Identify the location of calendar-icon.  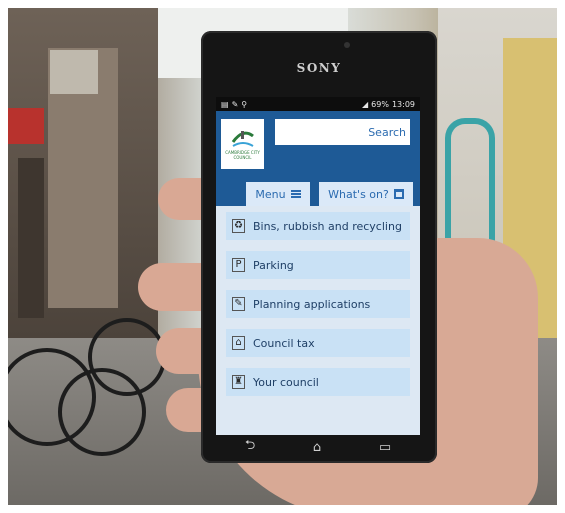
(398, 194).